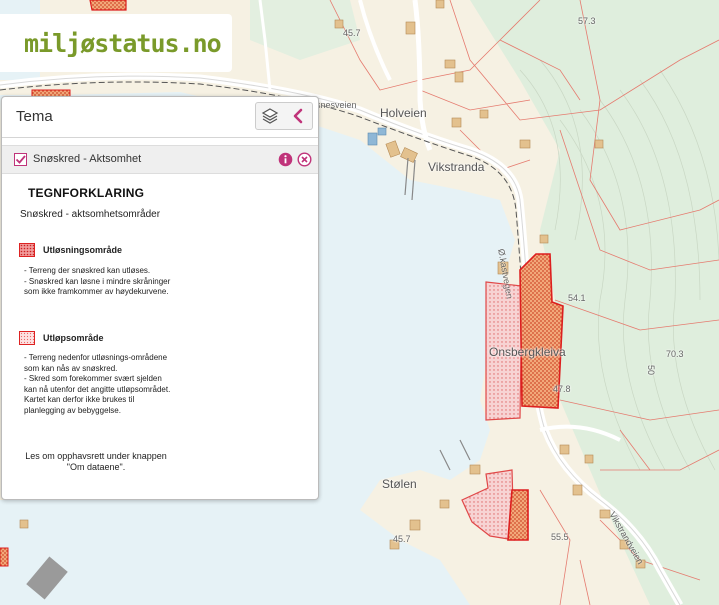  What do you see at coordinates (86, 193) in the screenshot?
I see `legend-title: TEGNFORKLARING` at bounding box center [86, 193].